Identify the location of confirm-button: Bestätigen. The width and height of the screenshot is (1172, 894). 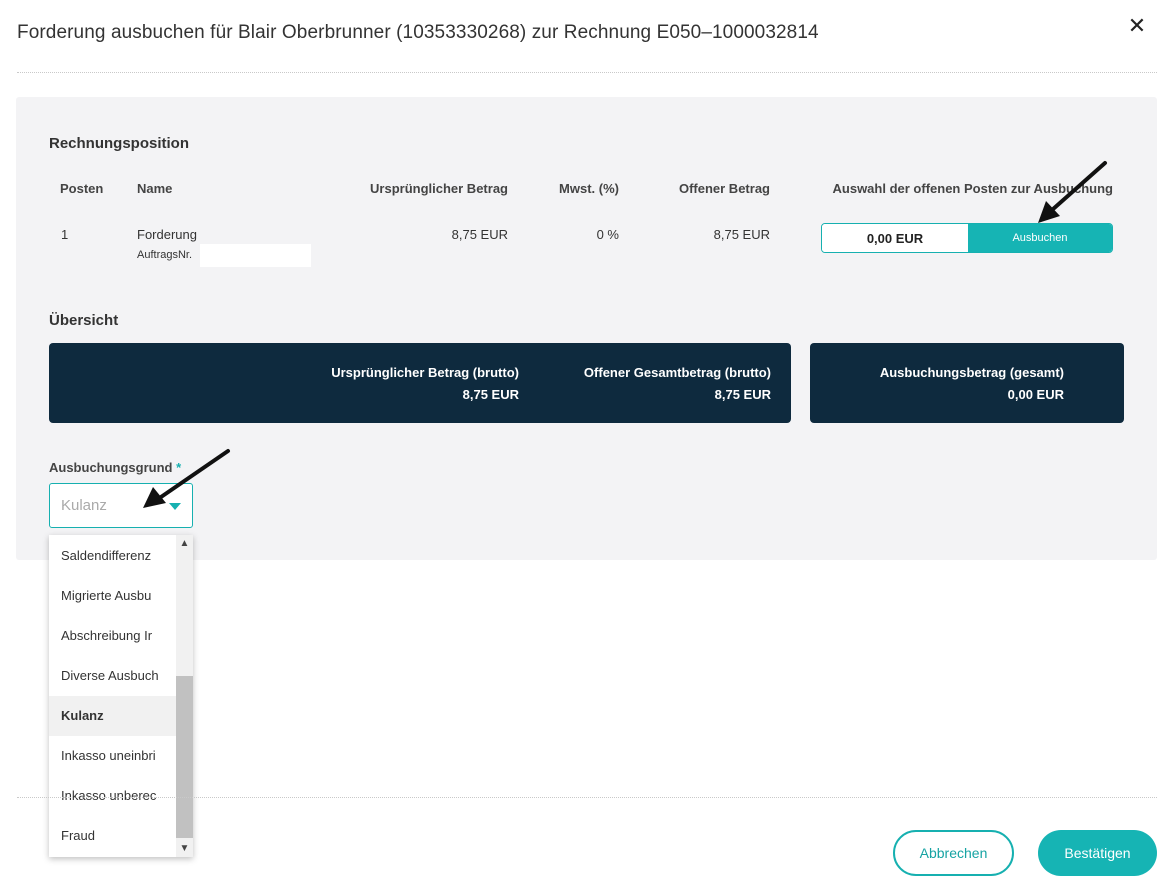
(1097, 853).